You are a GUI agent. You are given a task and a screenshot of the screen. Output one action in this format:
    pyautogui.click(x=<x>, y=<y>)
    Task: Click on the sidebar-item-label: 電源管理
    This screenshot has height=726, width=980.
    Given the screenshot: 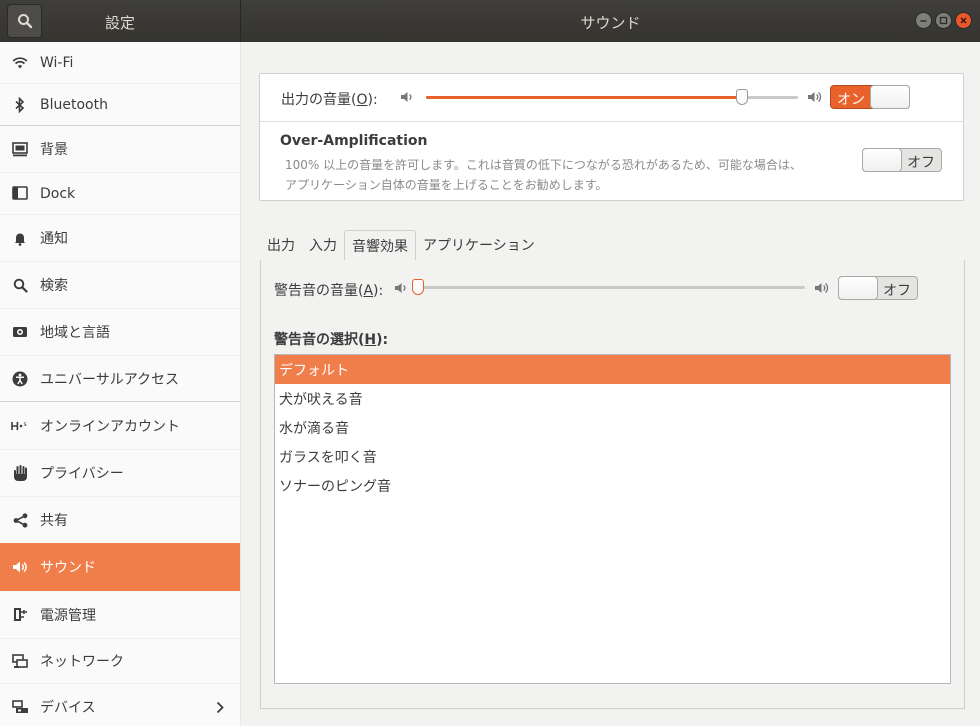 What is the action you would take?
    pyautogui.click(x=68, y=615)
    